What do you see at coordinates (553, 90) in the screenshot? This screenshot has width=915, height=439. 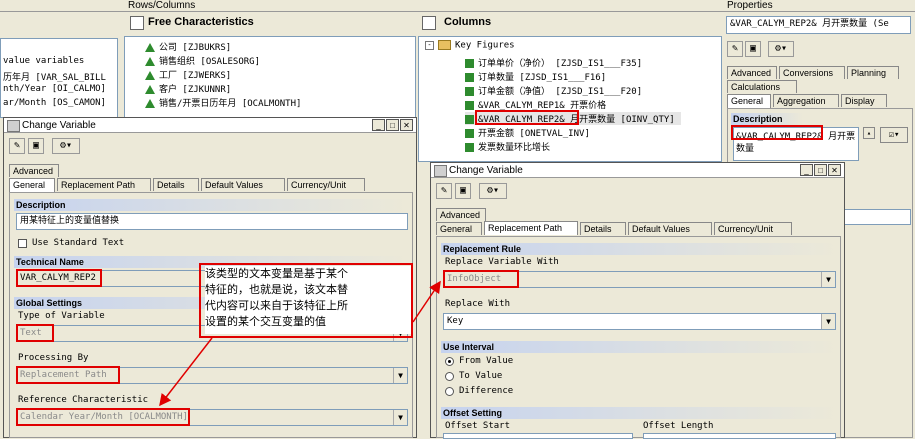 I see `key-figure-item: 订单金额（净值） [ZJSD_IS1___F20]` at bounding box center [553, 90].